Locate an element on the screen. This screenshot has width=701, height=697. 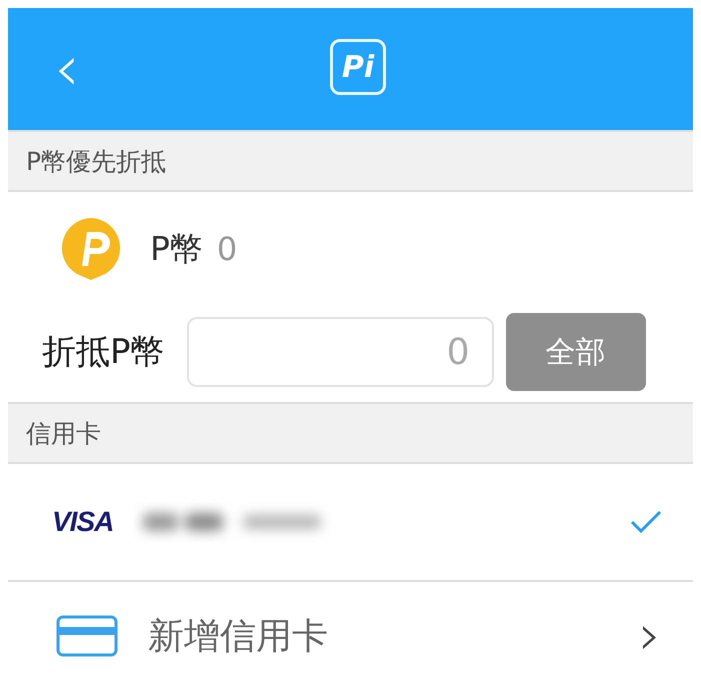
section-title: 信用卡 is located at coordinates (63, 434).